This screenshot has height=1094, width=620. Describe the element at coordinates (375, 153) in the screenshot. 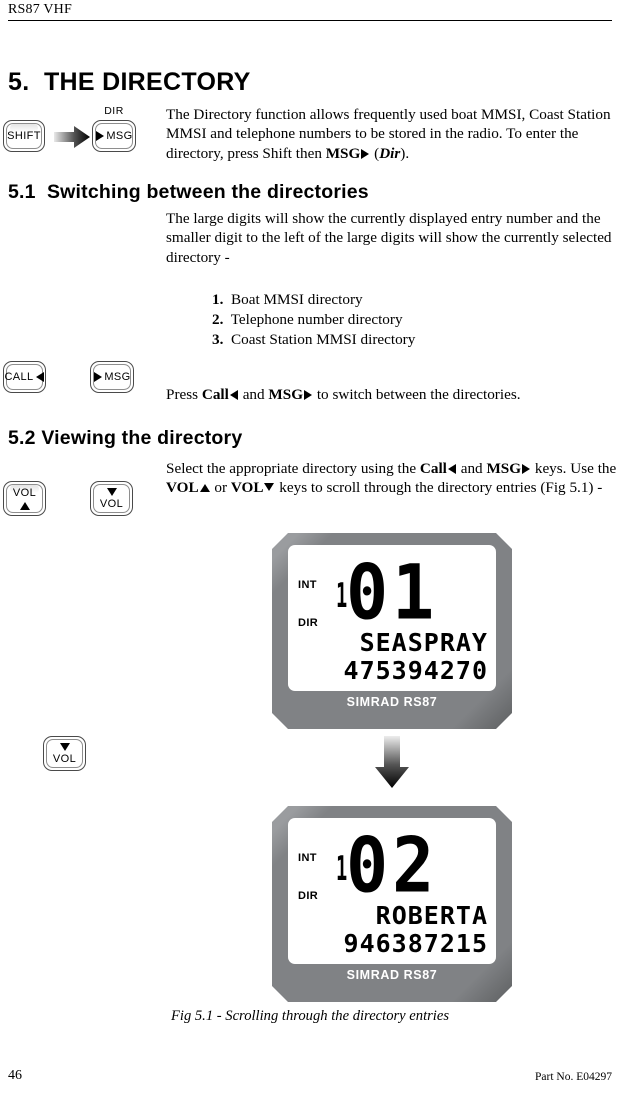

I see `section-5-paragraph-tail: (` at that location.